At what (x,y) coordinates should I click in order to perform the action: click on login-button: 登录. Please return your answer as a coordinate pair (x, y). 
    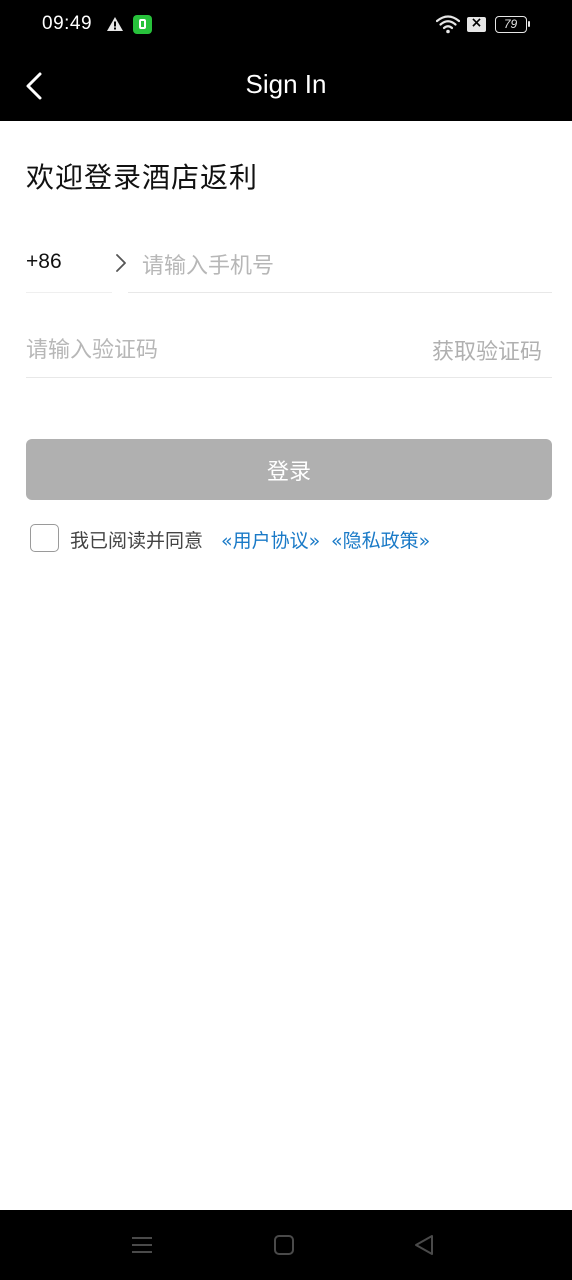
    Looking at the image, I should click on (289, 469).